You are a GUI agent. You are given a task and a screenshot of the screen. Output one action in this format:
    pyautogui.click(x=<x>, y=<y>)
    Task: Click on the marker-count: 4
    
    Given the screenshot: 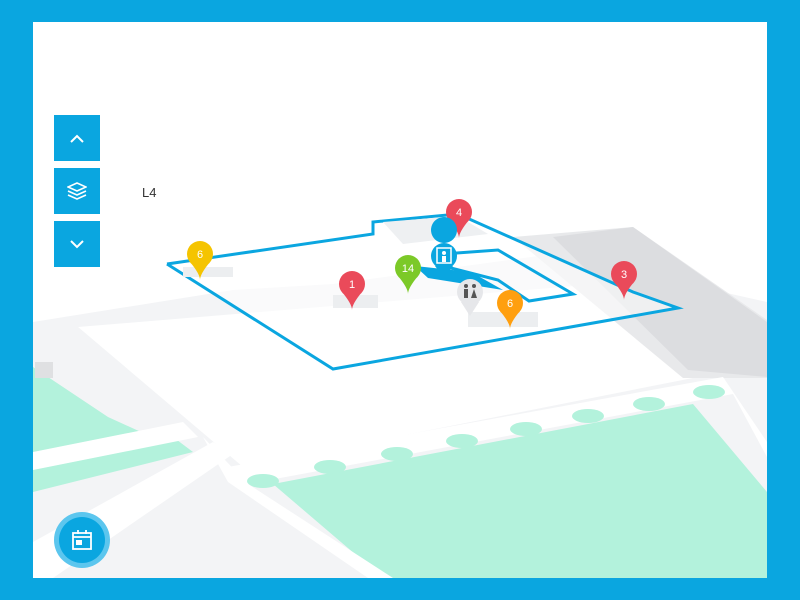 What is the action you would take?
    pyautogui.click(x=459, y=213)
    